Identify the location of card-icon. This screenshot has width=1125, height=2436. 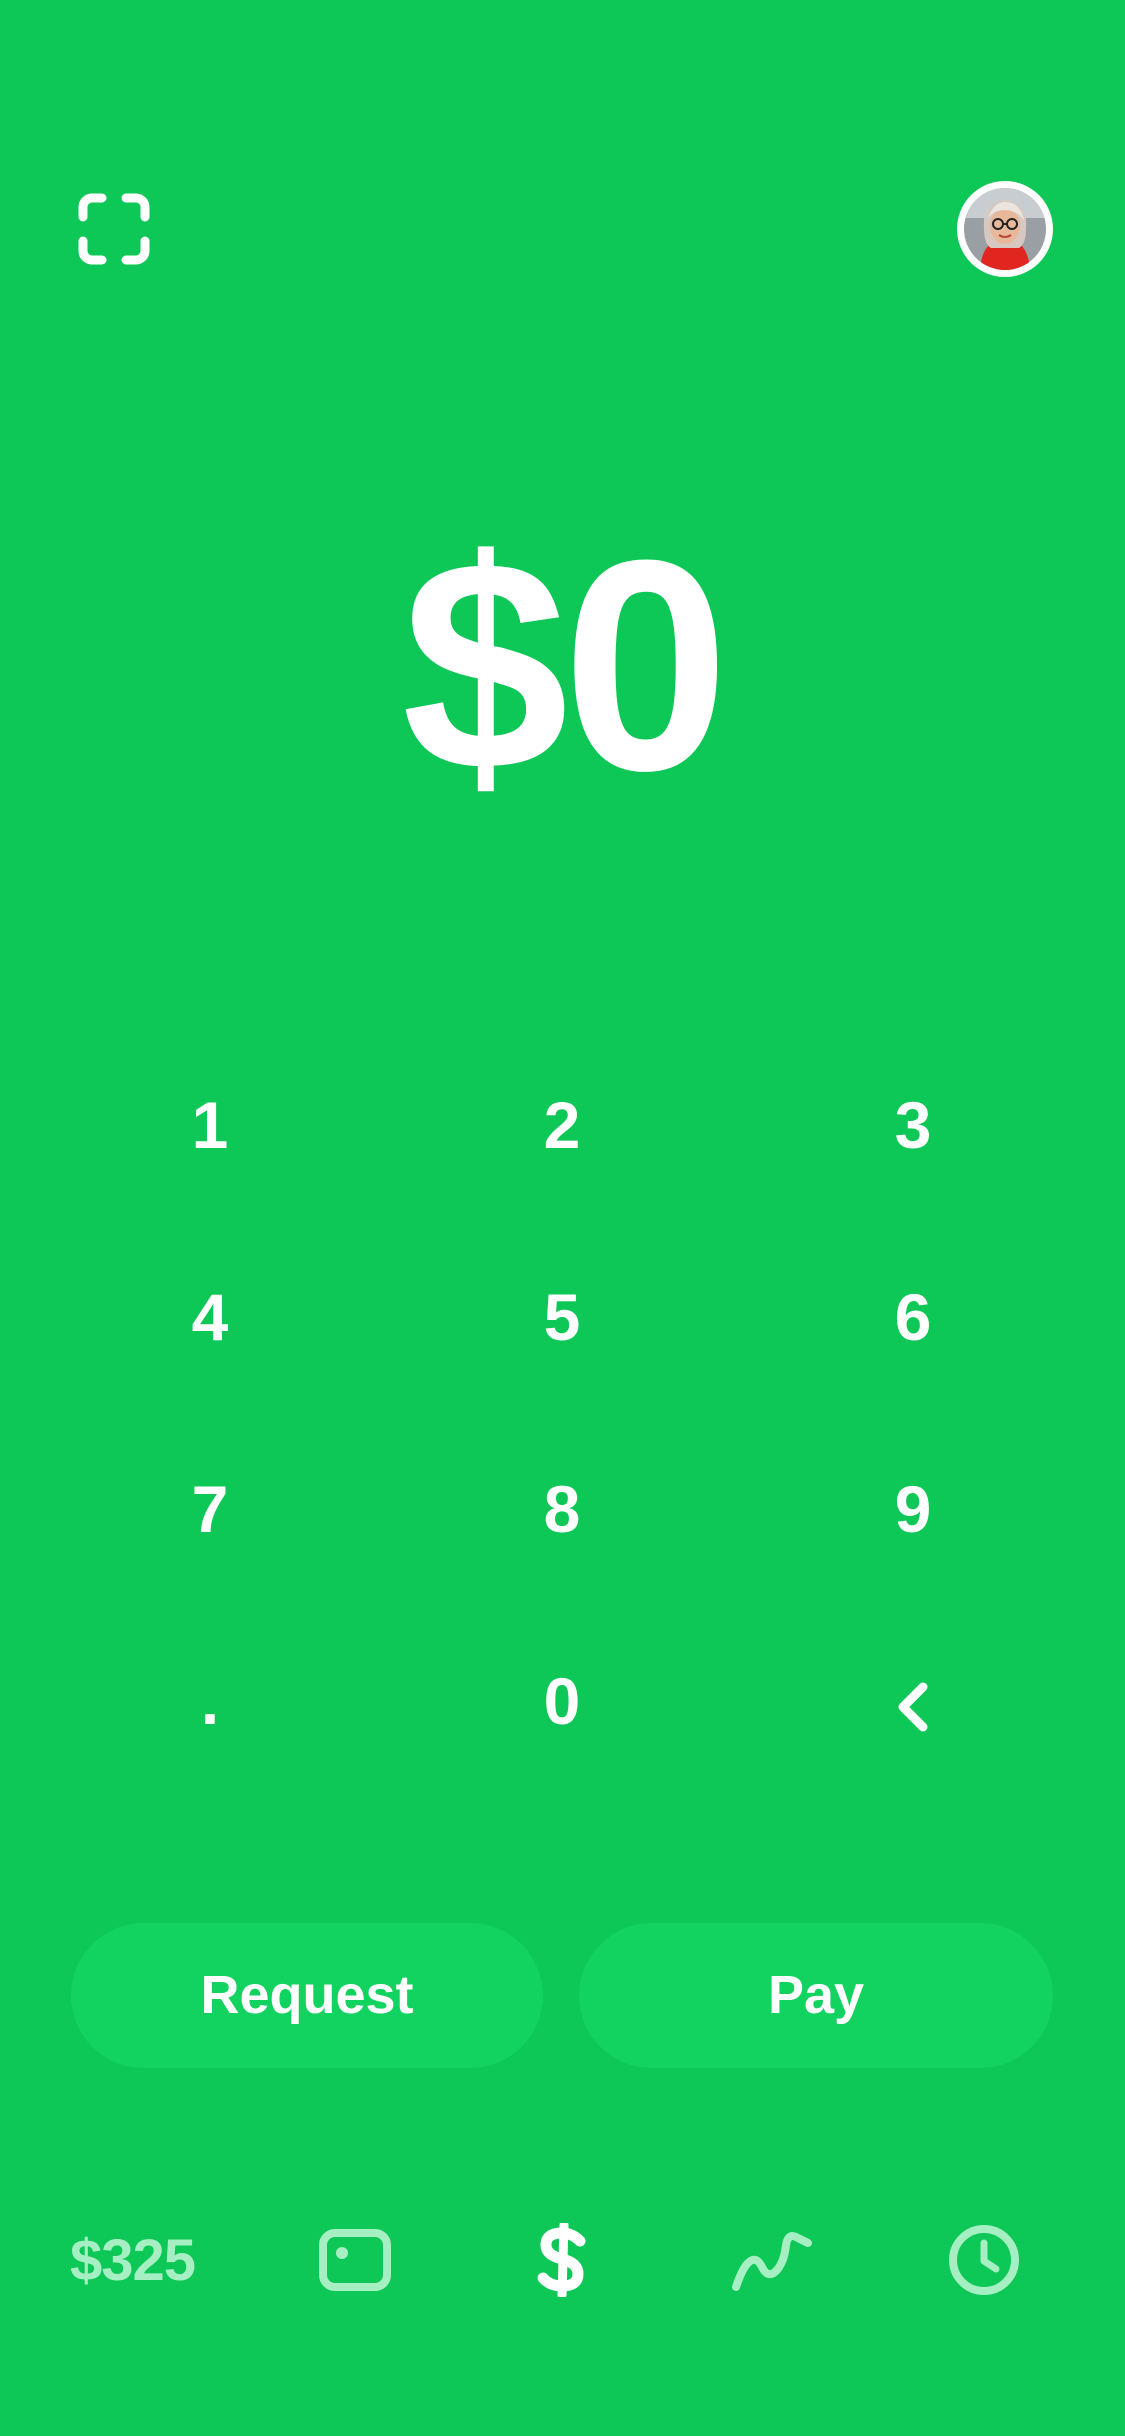
(355, 2260).